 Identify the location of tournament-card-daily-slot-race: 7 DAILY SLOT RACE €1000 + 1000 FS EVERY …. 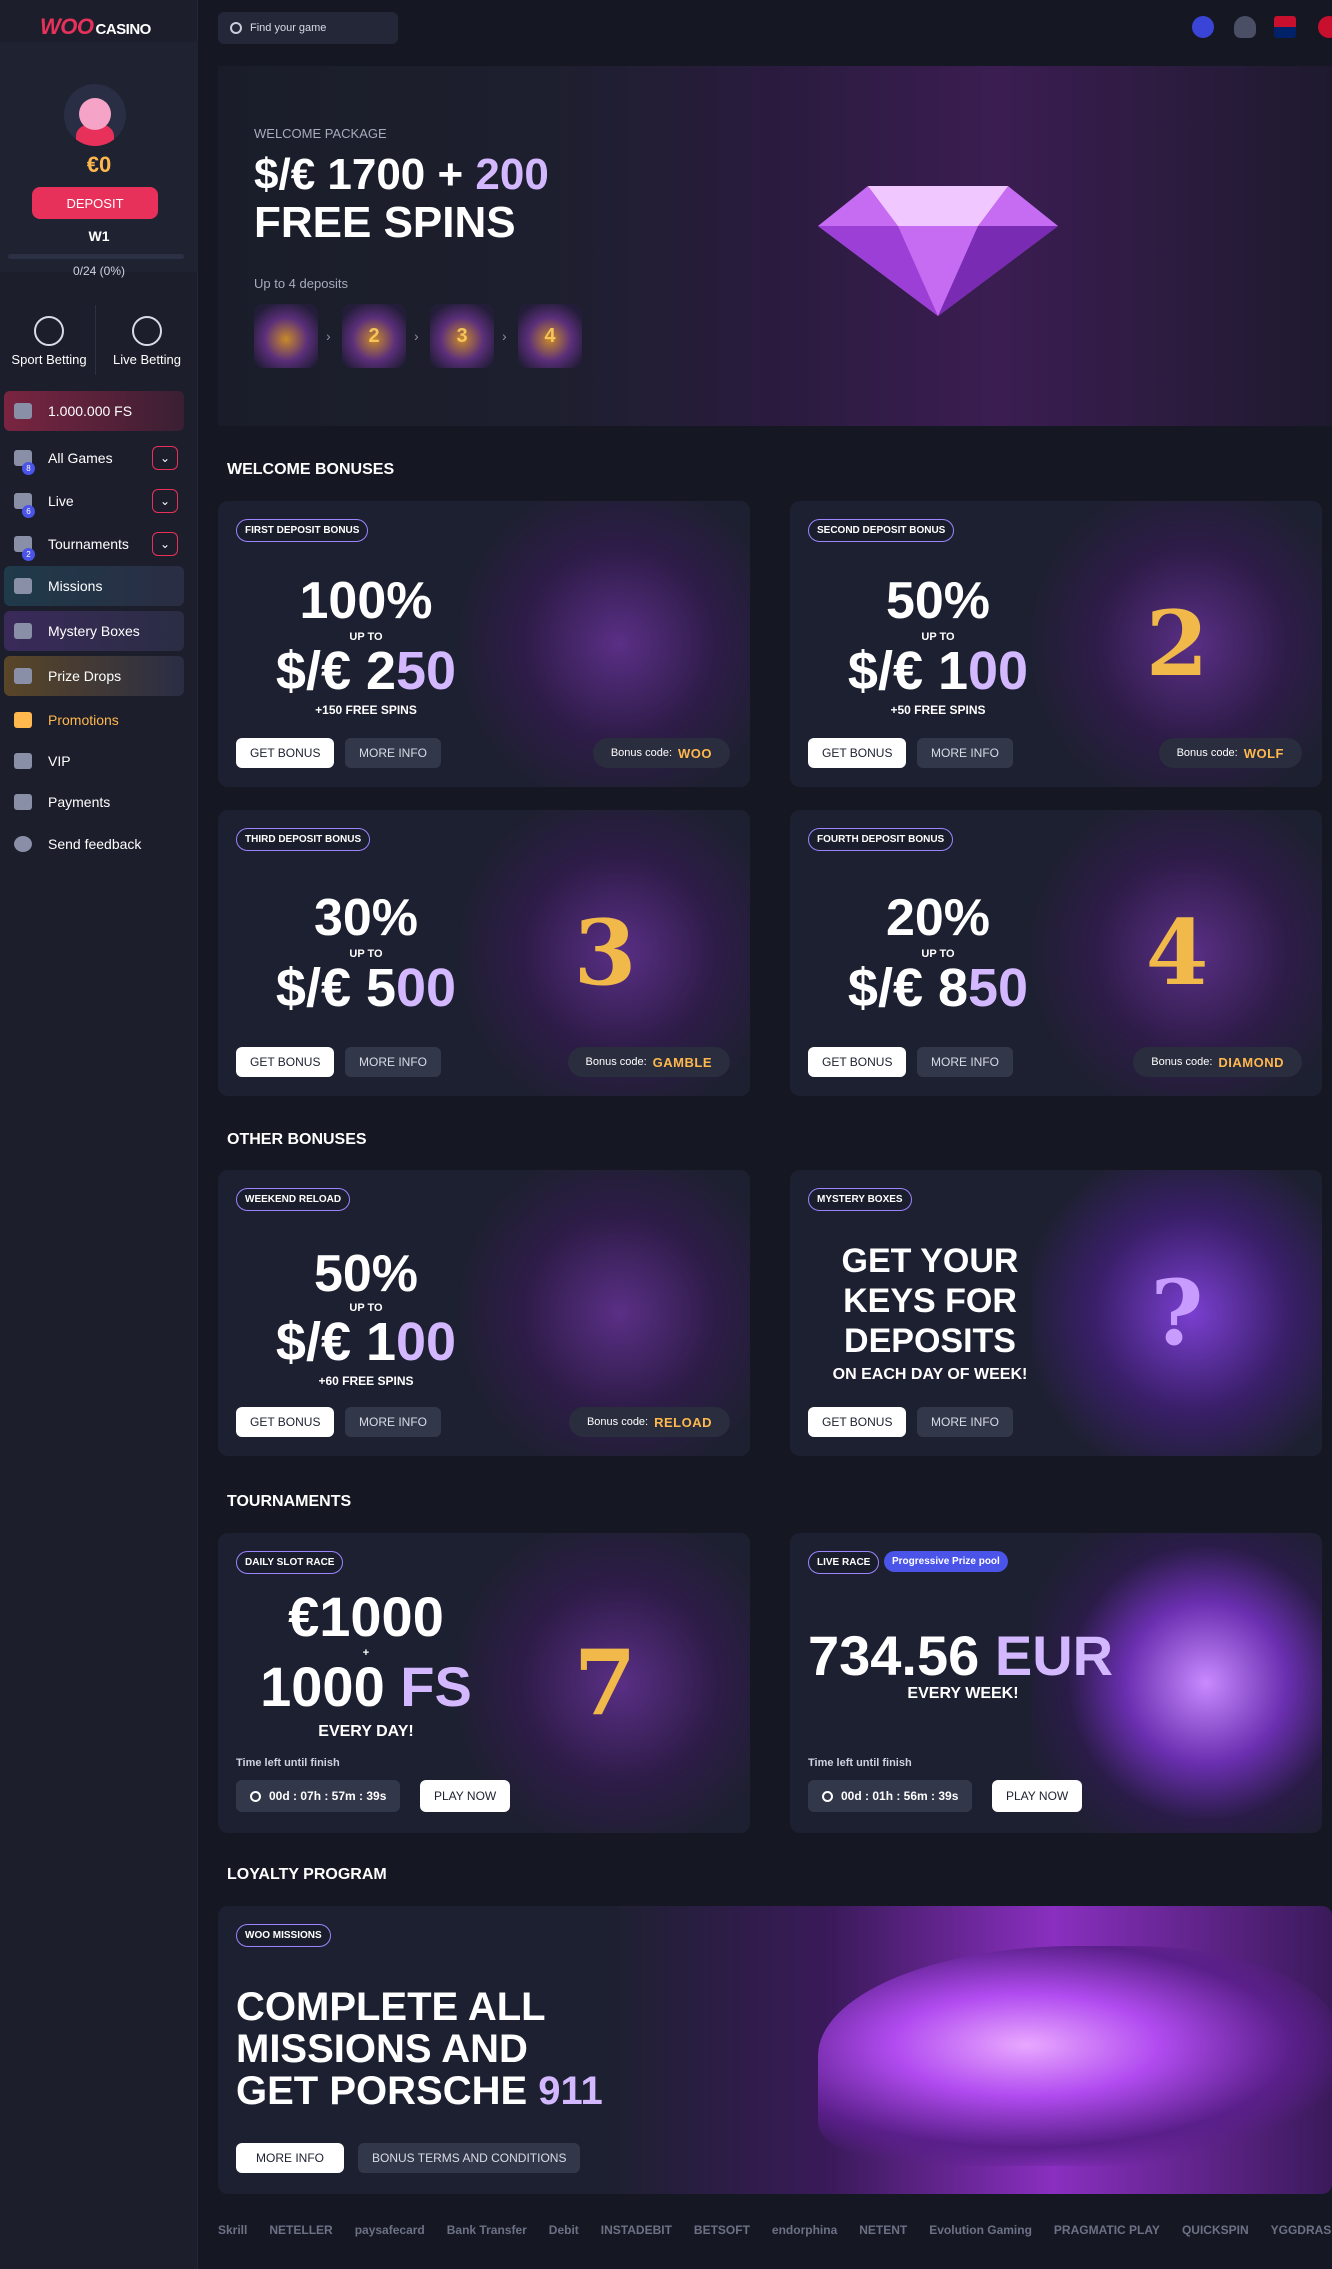
(484, 1683).